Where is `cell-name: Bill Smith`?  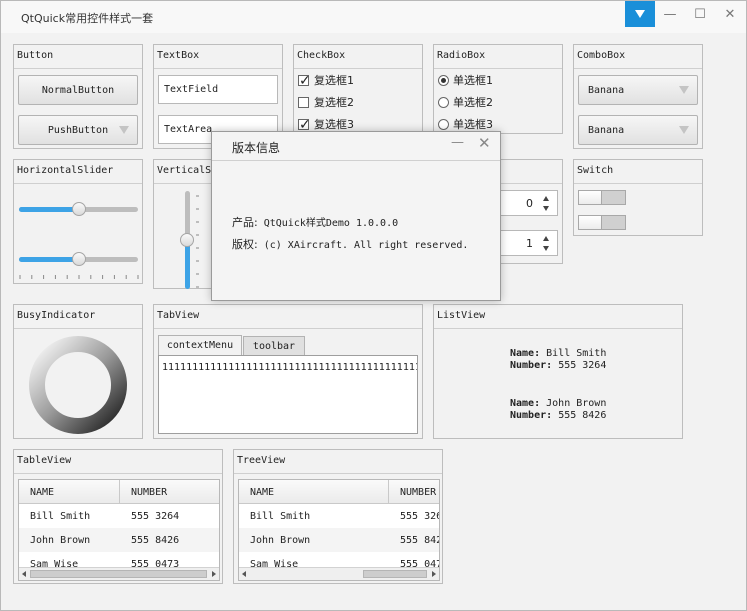 cell-name: Bill Smith is located at coordinates (280, 516).